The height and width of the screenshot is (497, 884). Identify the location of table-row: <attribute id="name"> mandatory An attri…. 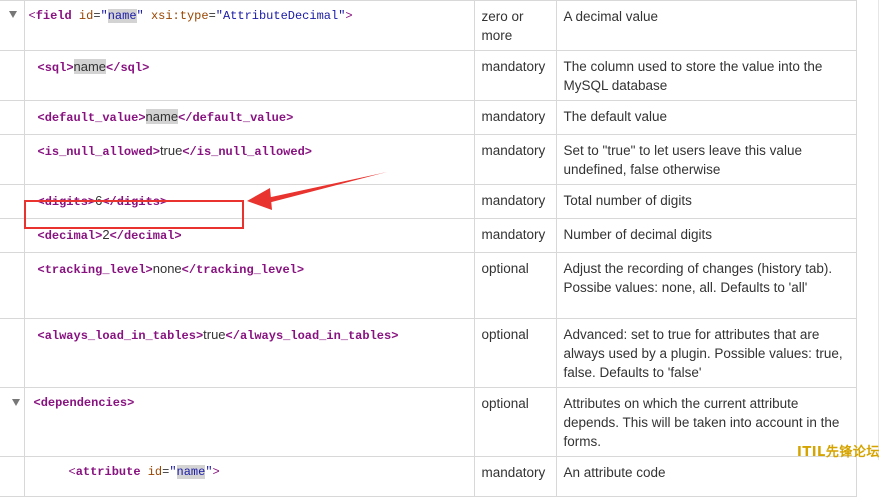
(428, 476).